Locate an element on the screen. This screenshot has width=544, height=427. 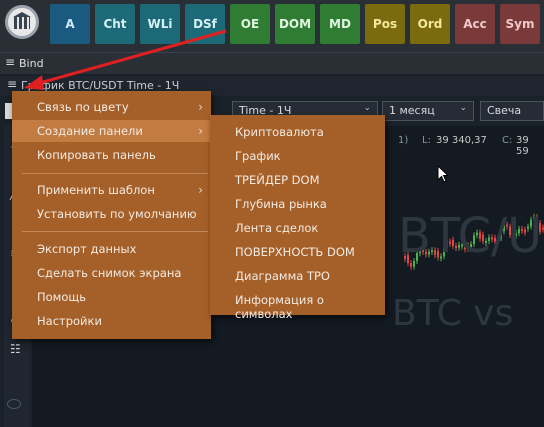
annotation-arrow is located at coordinates (125, 59).